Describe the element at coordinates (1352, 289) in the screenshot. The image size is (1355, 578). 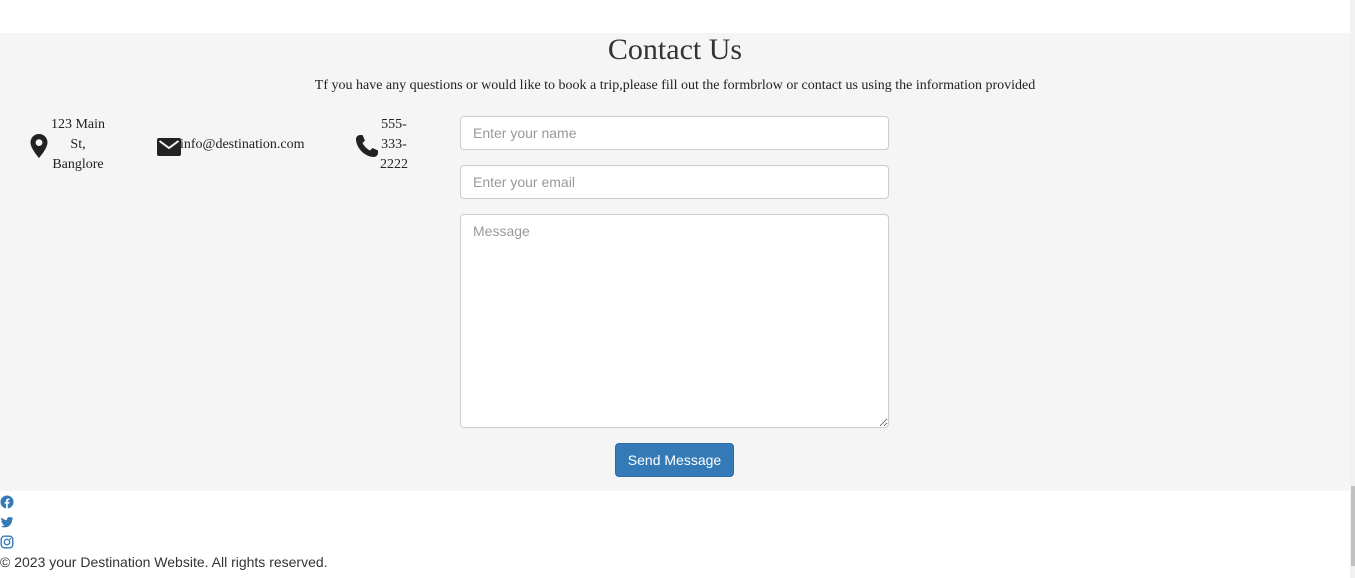
I see `page-scrollbar` at that location.